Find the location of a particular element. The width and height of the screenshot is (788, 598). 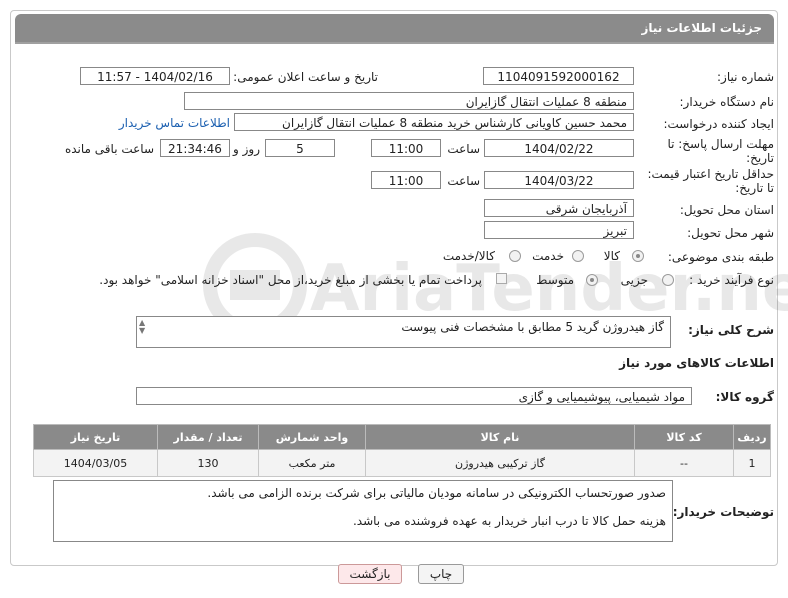

buyer-notes-label: توضیحات خریدار: is located at coordinates (723, 512).